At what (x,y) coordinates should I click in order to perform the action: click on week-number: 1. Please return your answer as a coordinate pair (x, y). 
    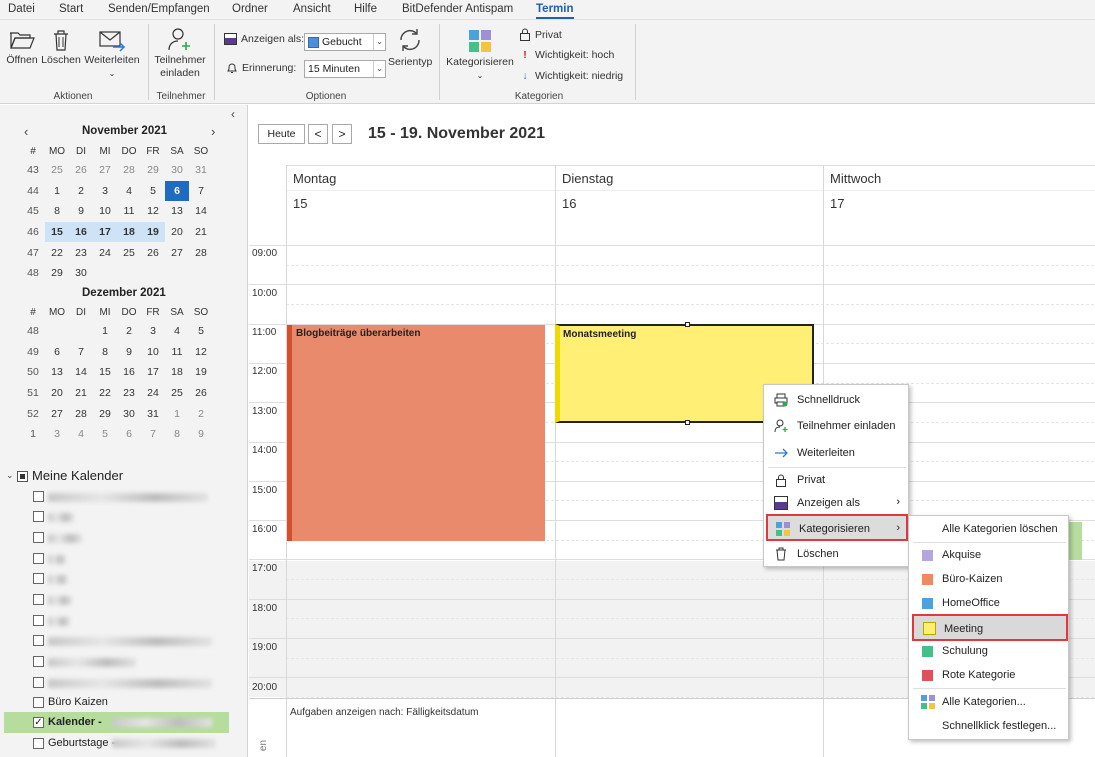
    Looking at the image, I should click on (33, 434).